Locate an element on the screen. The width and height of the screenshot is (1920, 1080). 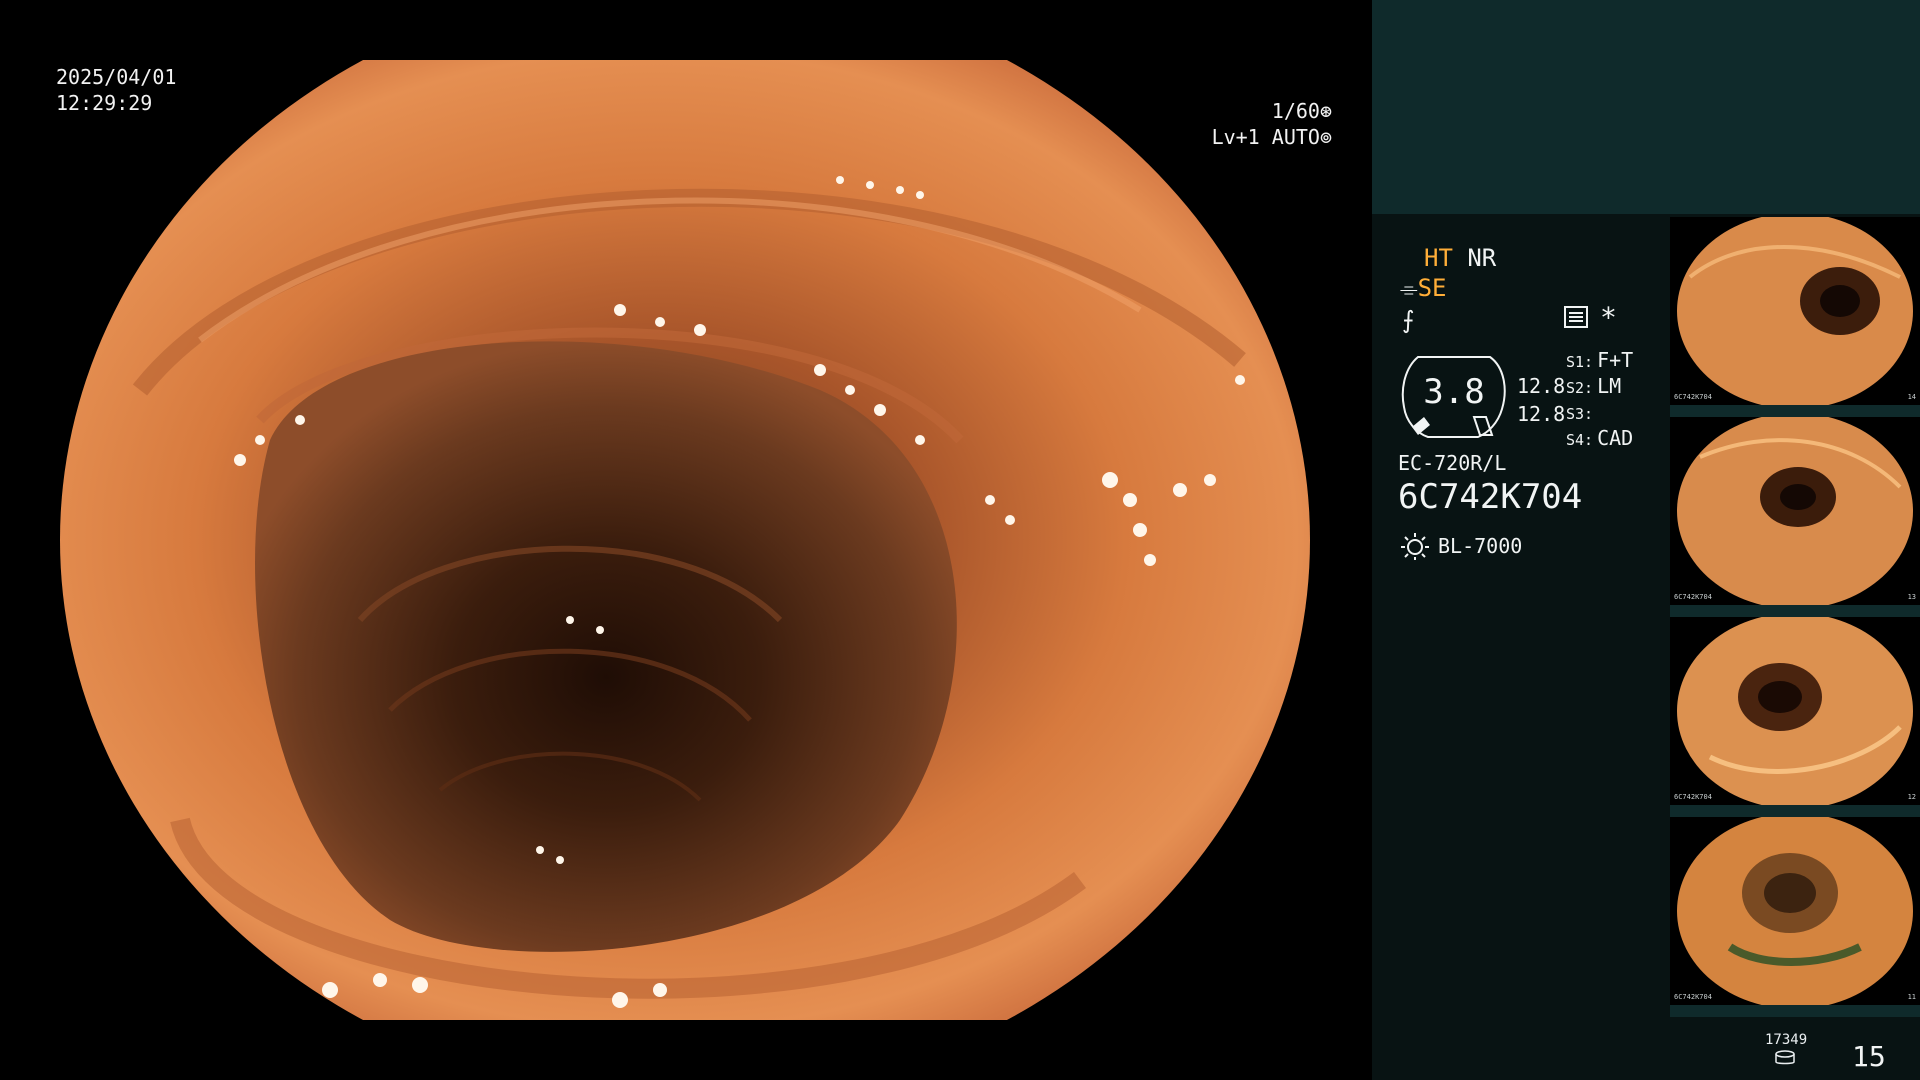
storage-count: 17349 is located at coordinates (1786, 1040).